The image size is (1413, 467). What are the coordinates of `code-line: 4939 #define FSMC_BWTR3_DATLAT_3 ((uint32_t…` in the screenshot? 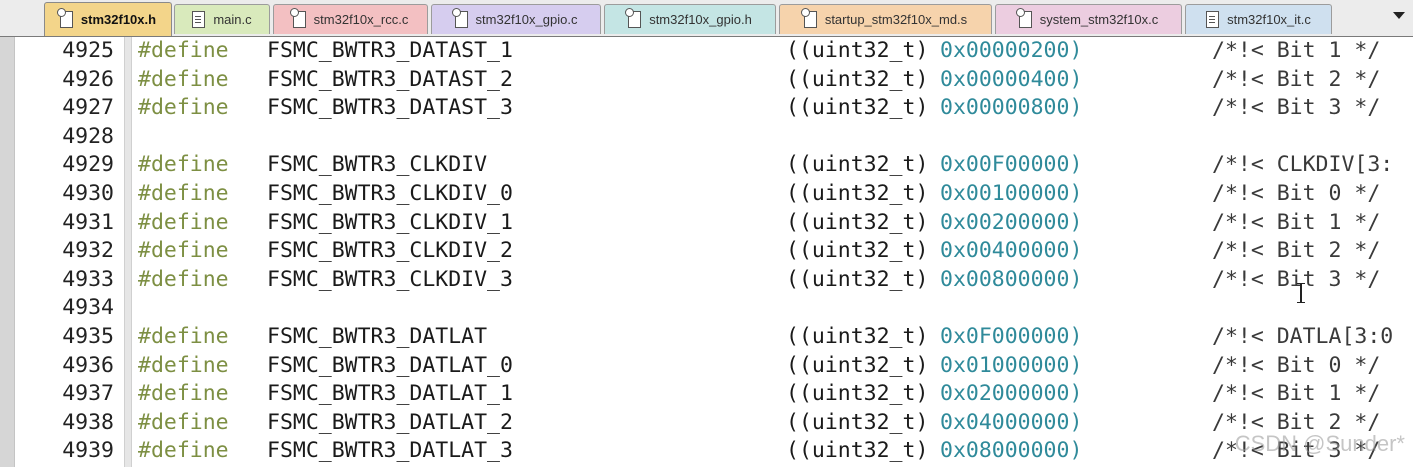 It's located at (706, 451).